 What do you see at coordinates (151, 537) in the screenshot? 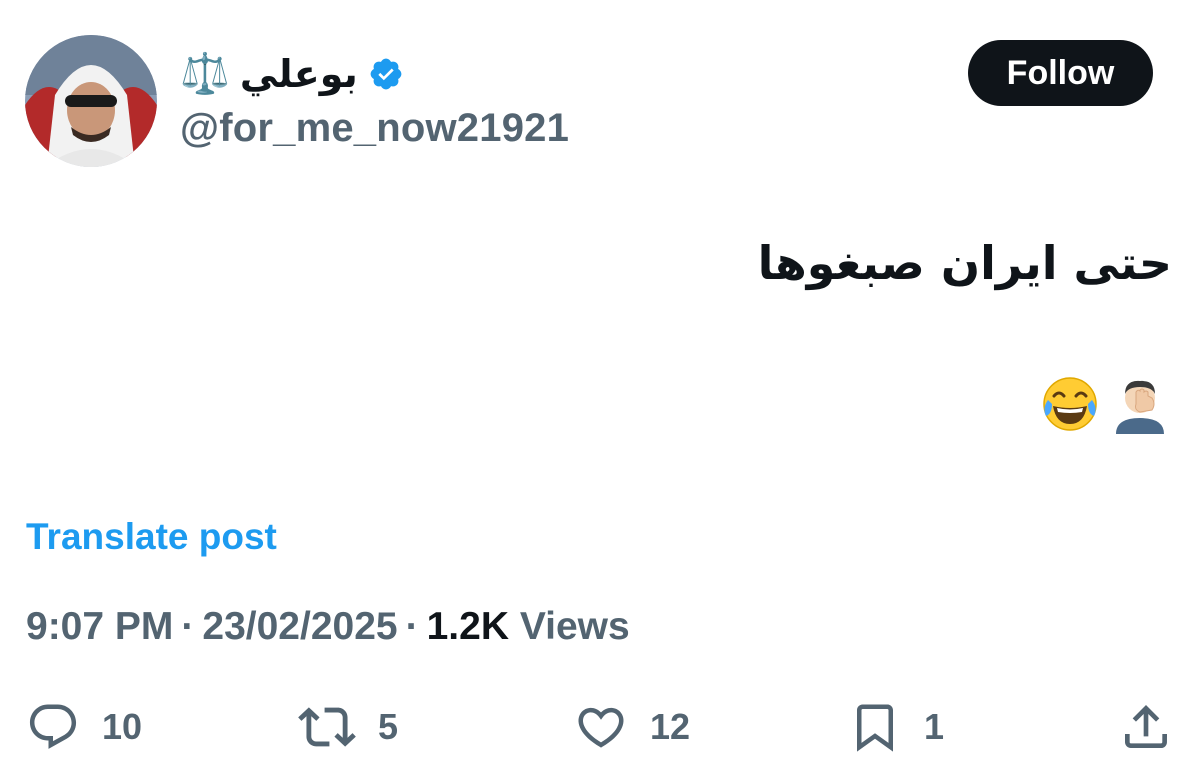
I see `translate-post-link: Translate post` at bounding box center [151, 537].